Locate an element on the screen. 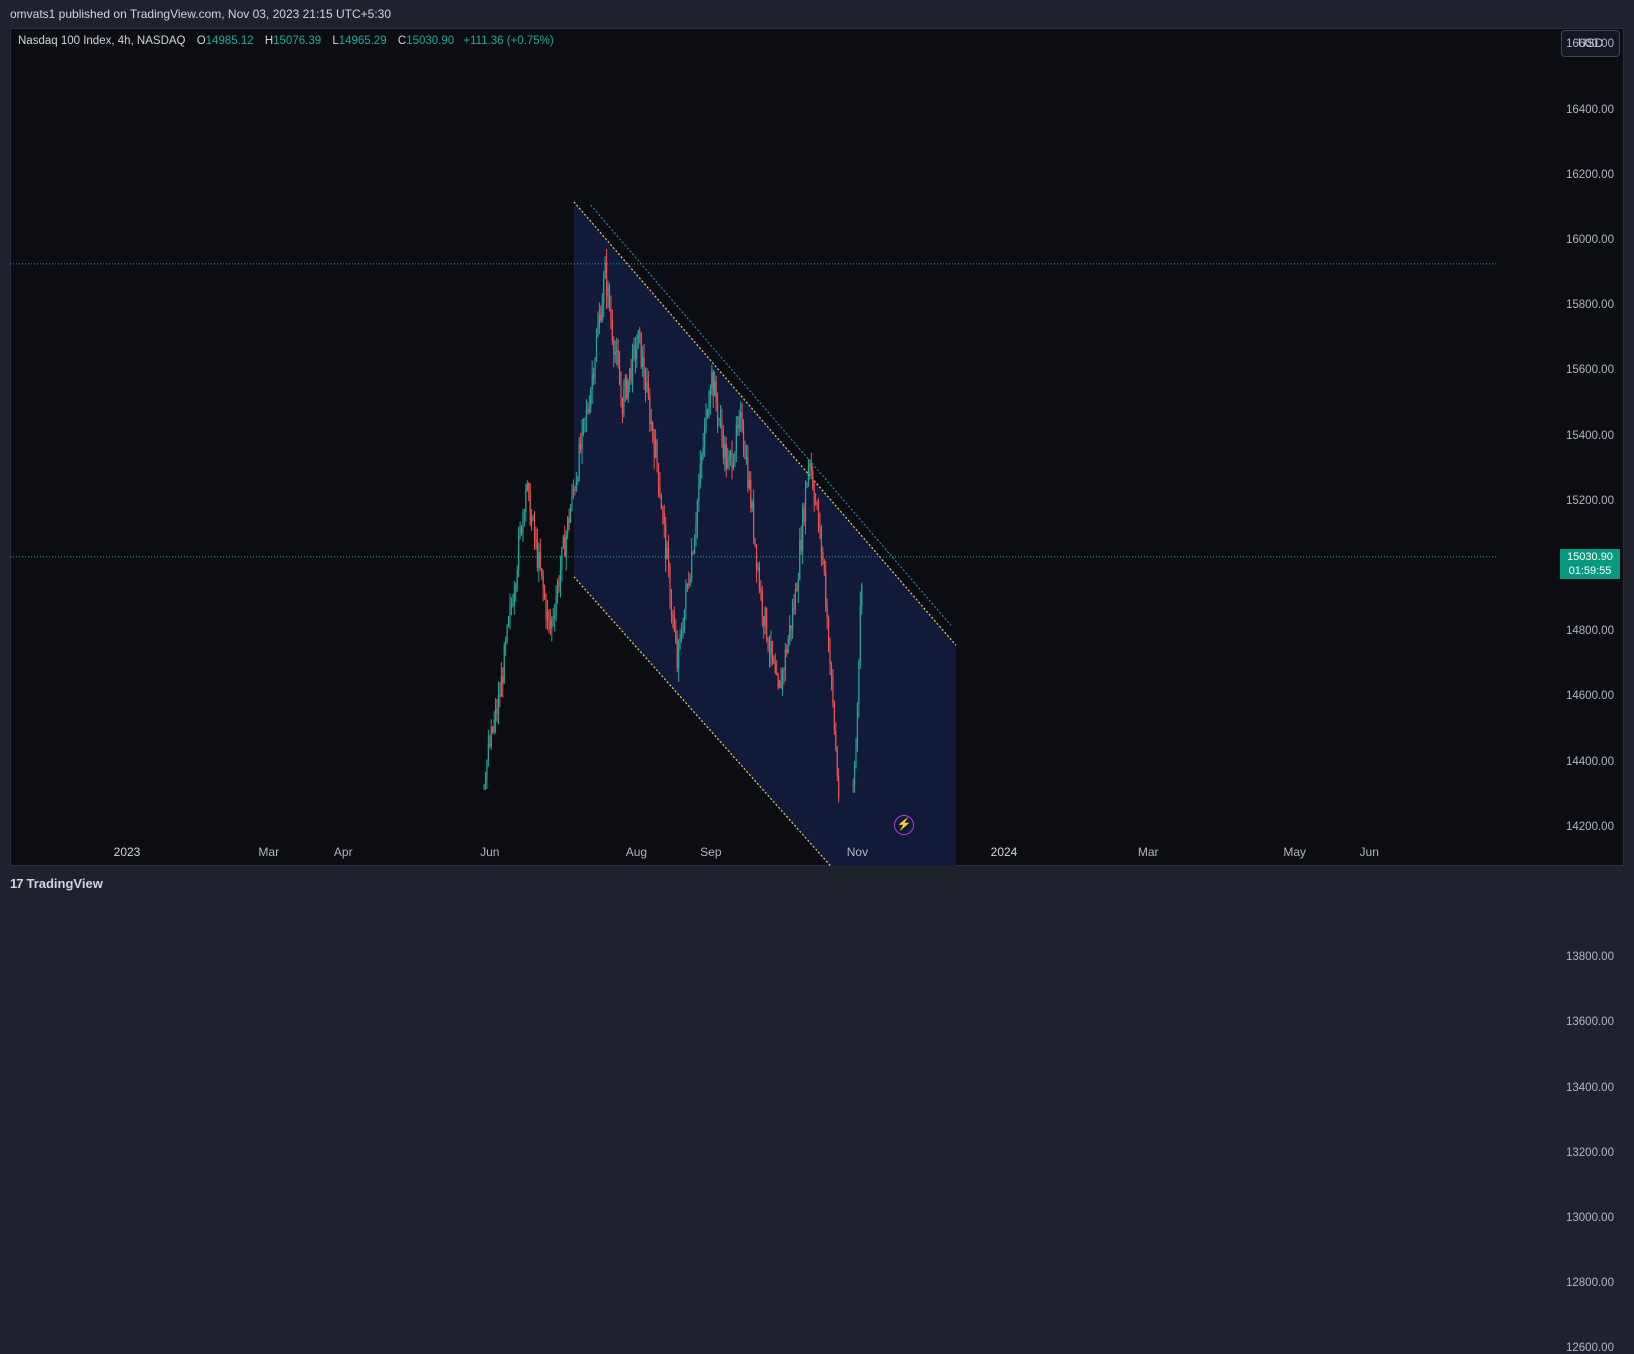  time-axis-label: Aug is located at coordinates (636, 852).